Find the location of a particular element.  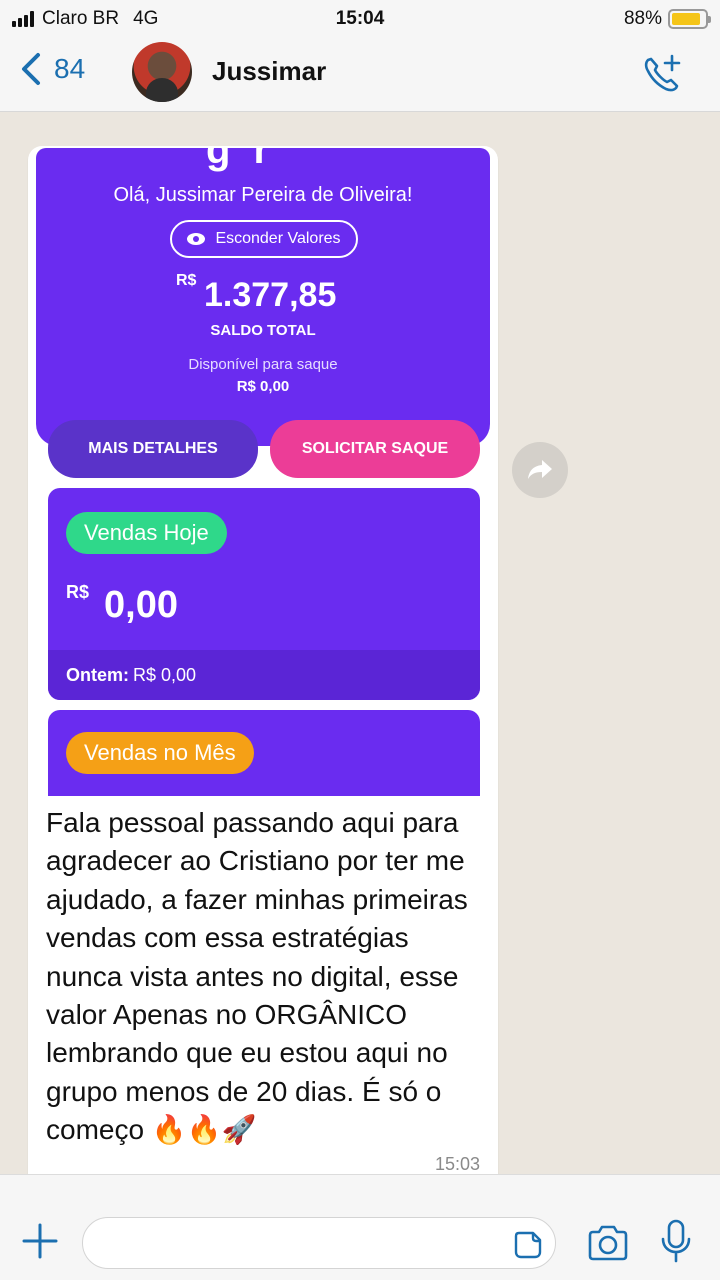

hide-values-button: Esconder Valores is located at coordinates (264, 239).